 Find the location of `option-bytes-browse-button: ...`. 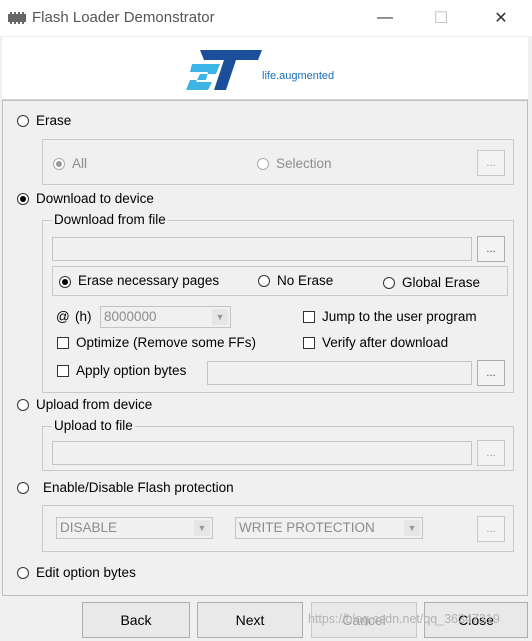

option-bytes-browse-button: ... is located at coordinates (491, 373).